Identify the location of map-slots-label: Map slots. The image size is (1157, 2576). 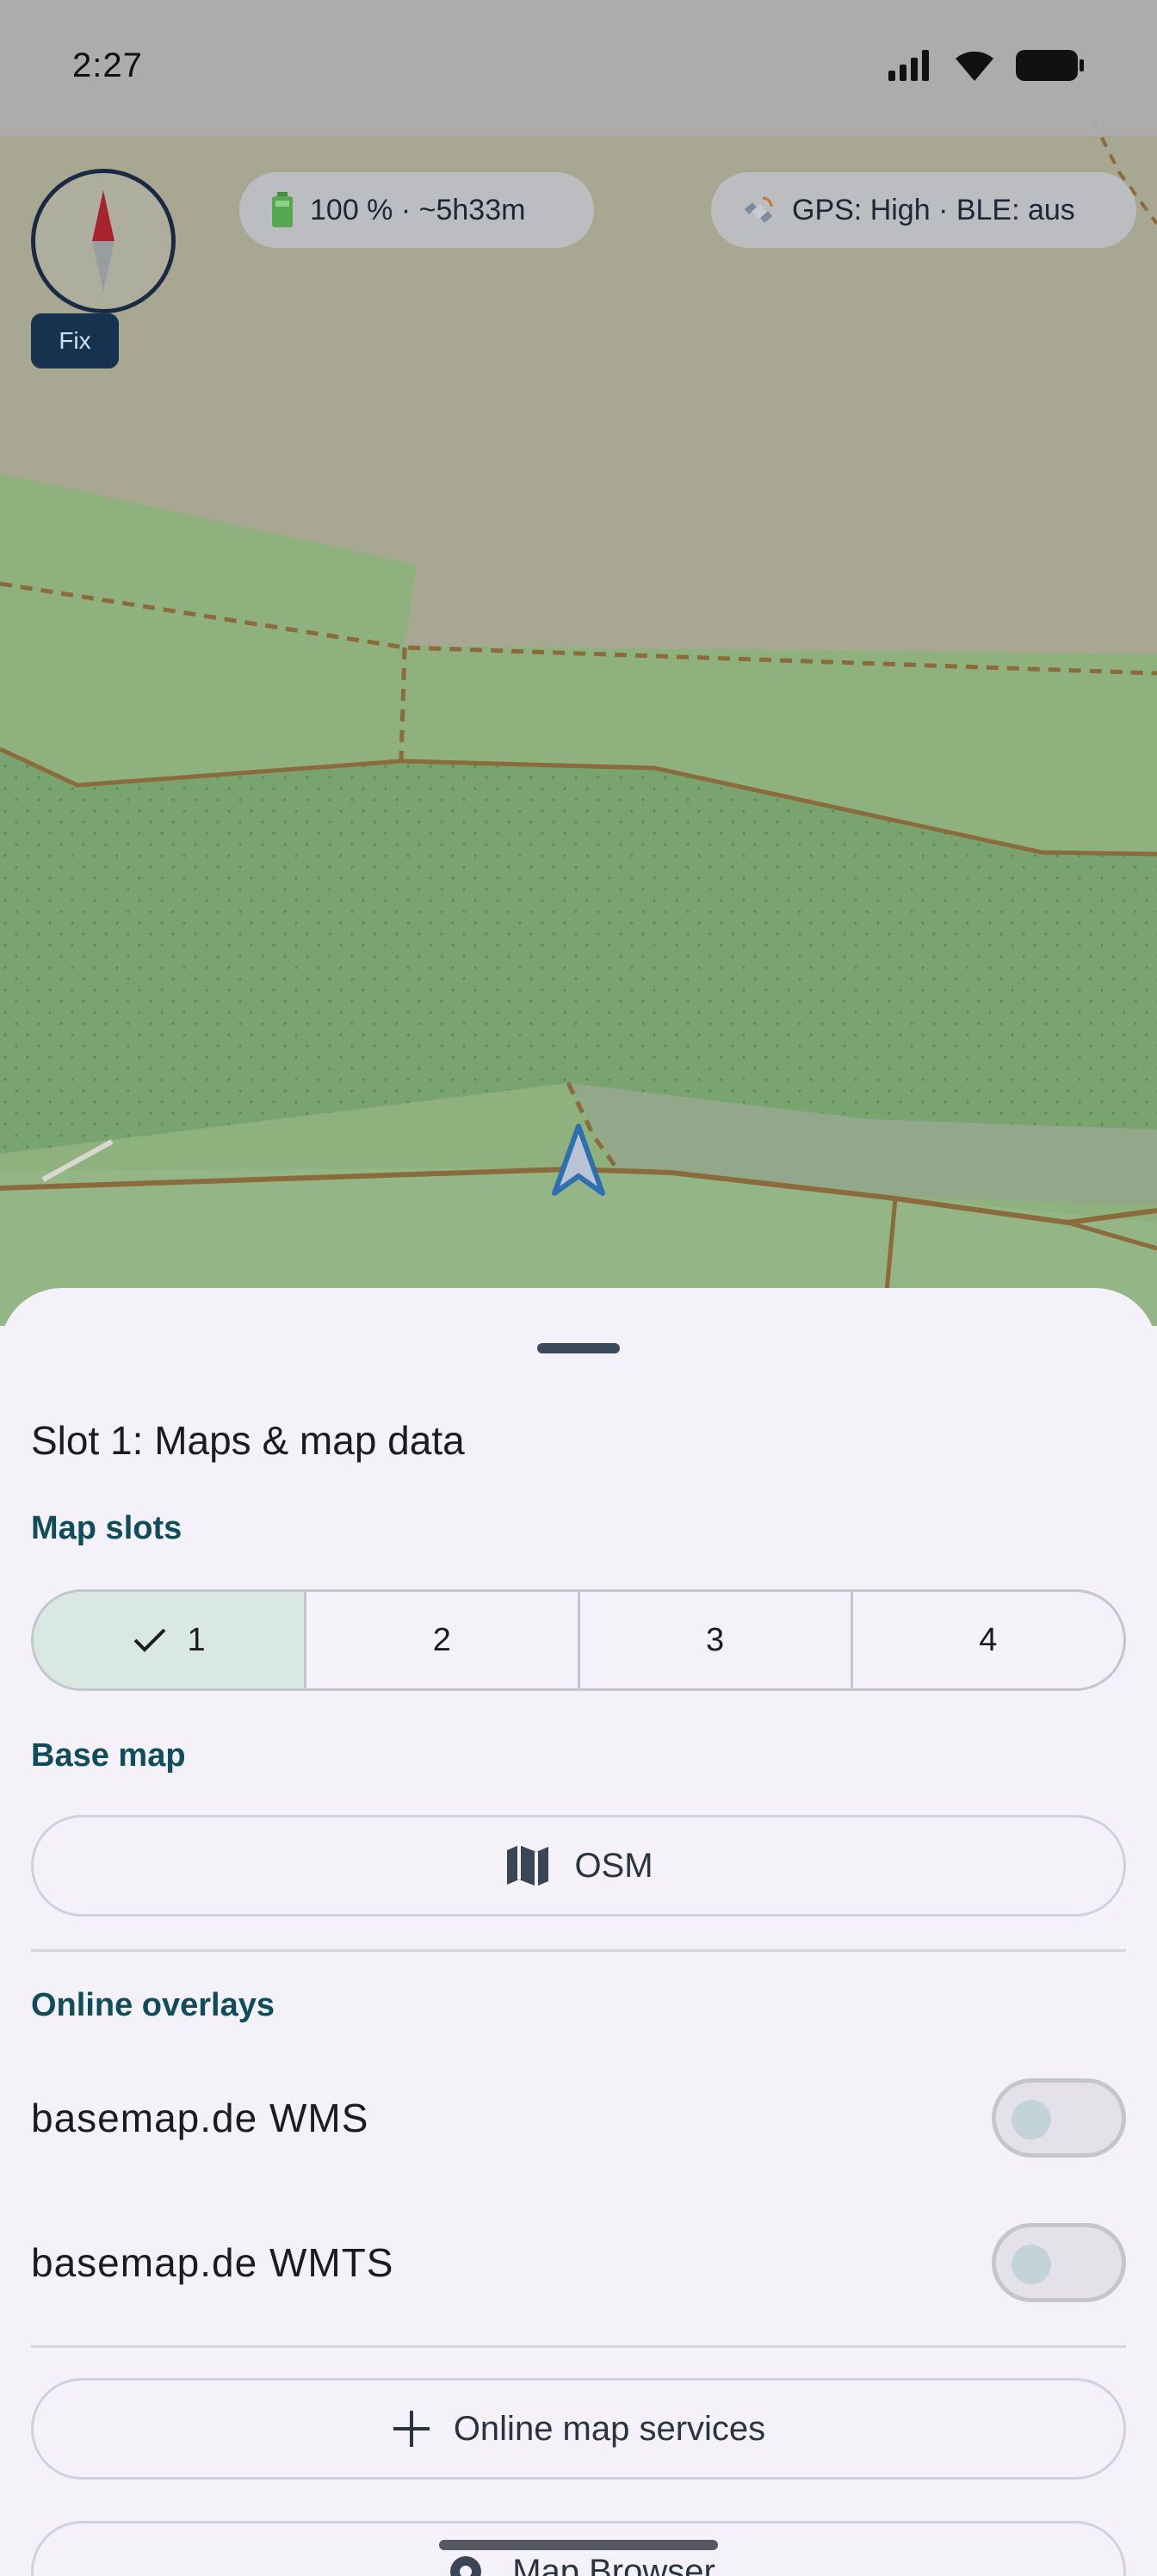
(107, 1528).